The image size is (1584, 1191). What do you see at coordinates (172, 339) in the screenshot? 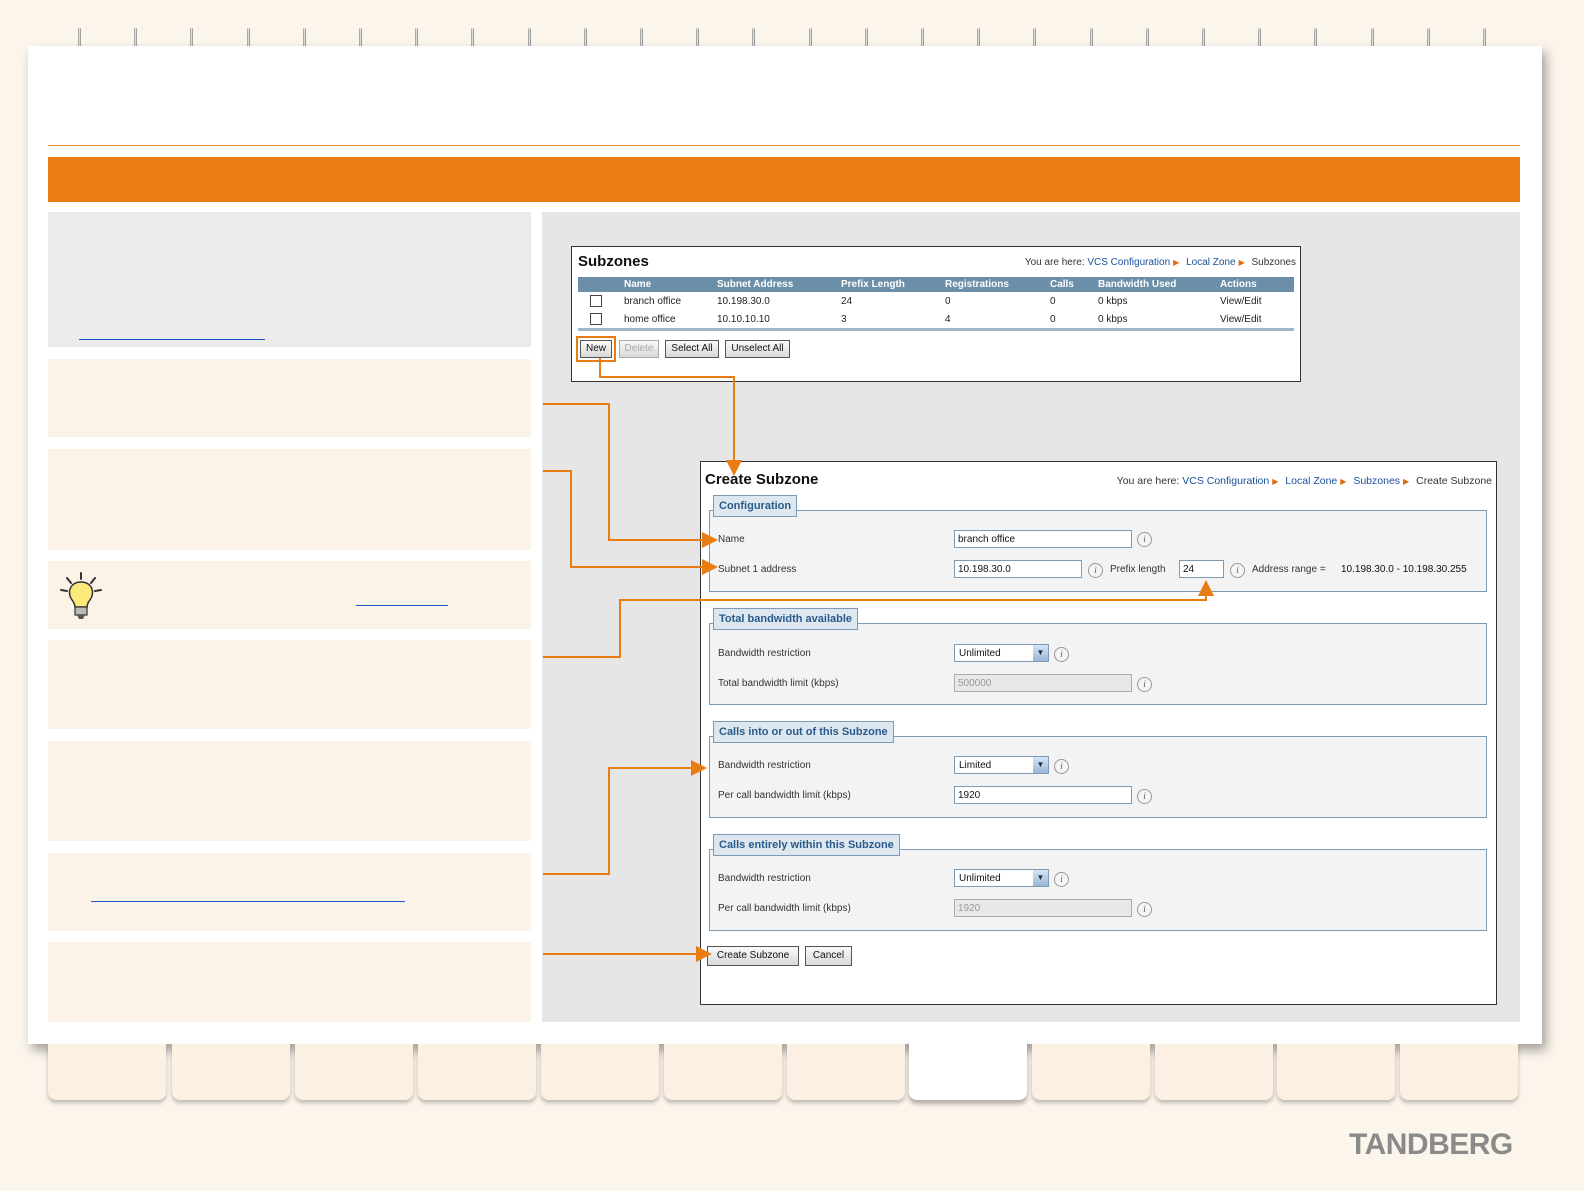
I see `intro-link` at bounding box center [172, 339].